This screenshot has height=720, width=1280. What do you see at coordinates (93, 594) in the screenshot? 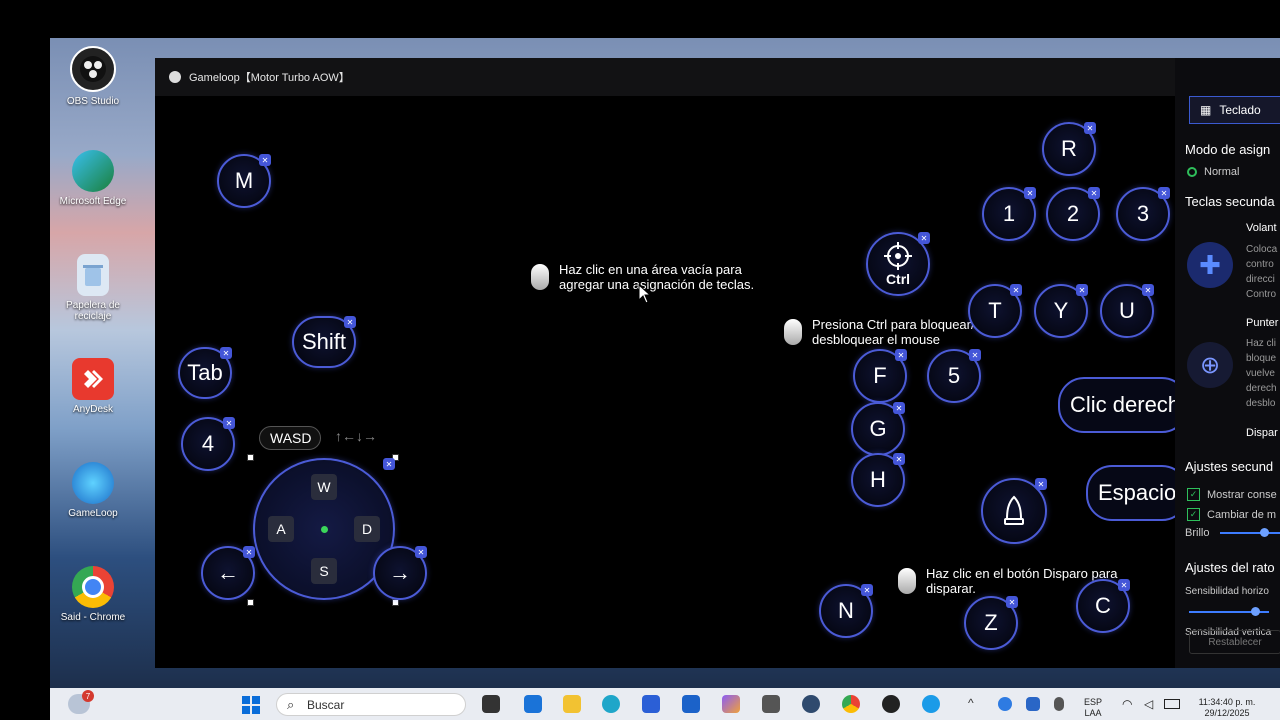
I see `desktop-icon-chrome: Said - Chrome` at bounding box center [93, 594].